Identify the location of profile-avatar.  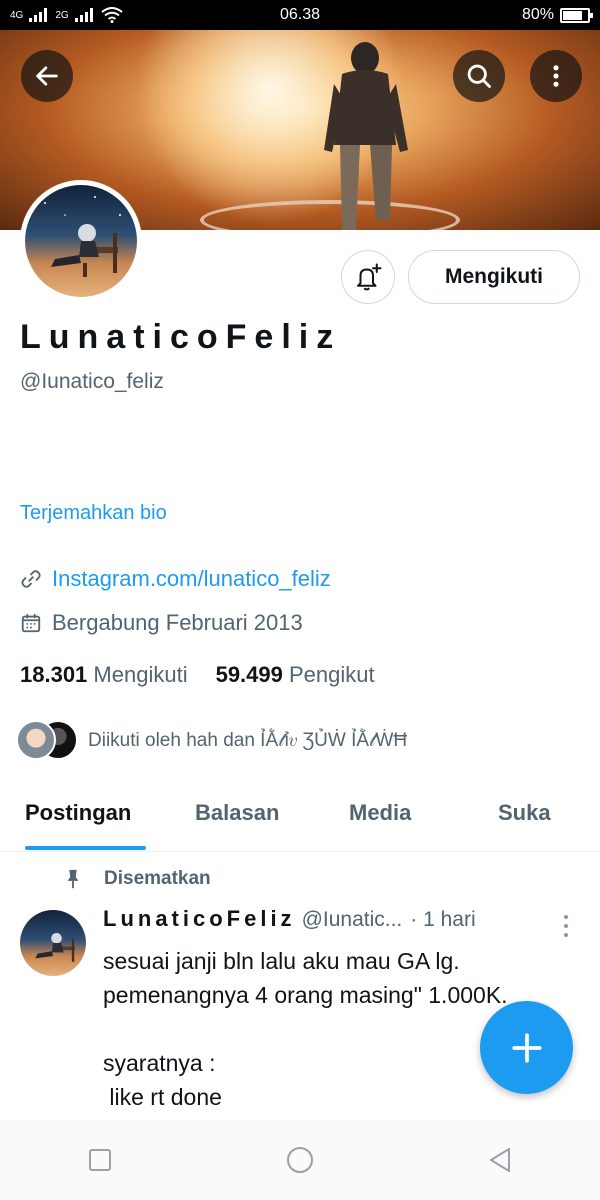
(81, 241).